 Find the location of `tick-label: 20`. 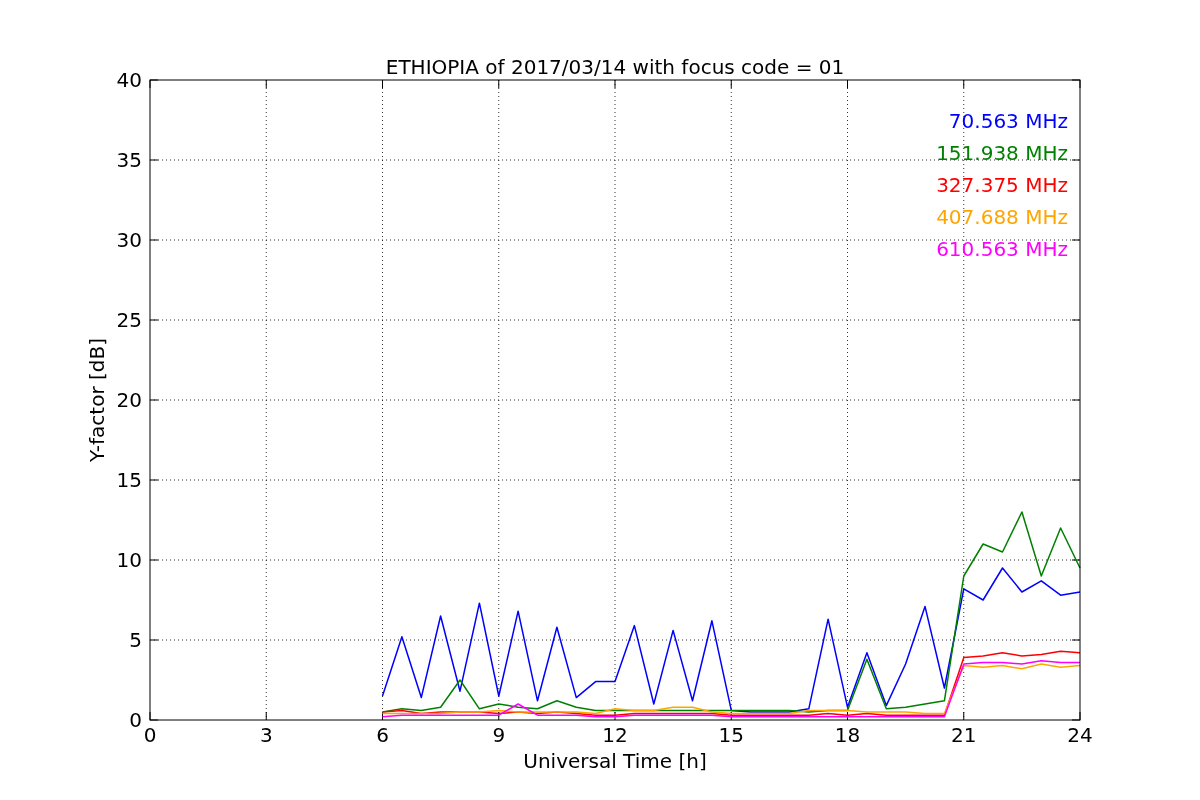

tick-label: 20 is located at coordinates (129, 400).